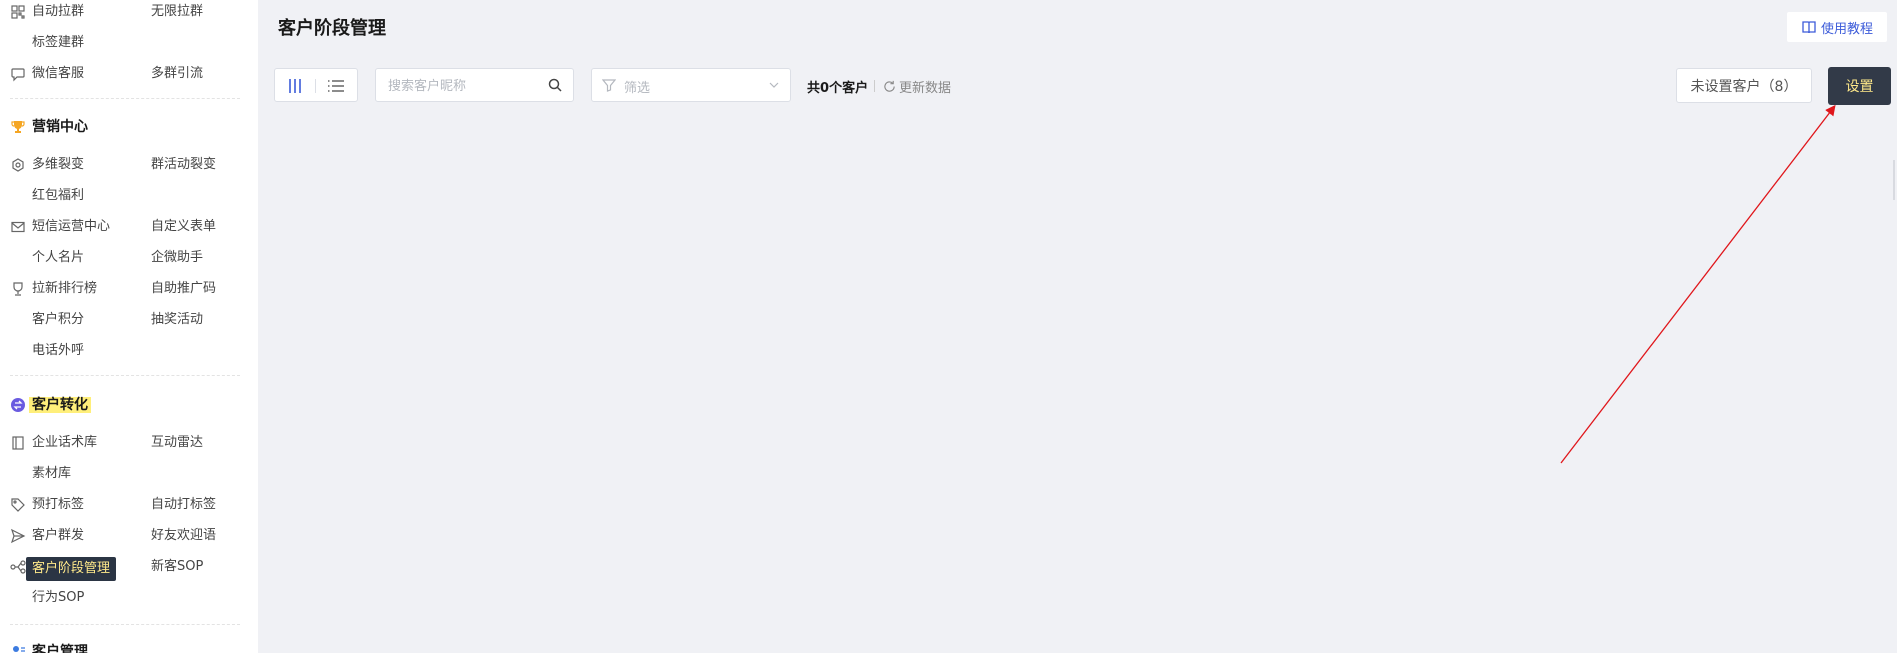  What do you see at coordinates (129, 165) in the screenshot?
I see `sidebar-row: 多维裂变 群活动裂变` at bounding box center [129, 165].